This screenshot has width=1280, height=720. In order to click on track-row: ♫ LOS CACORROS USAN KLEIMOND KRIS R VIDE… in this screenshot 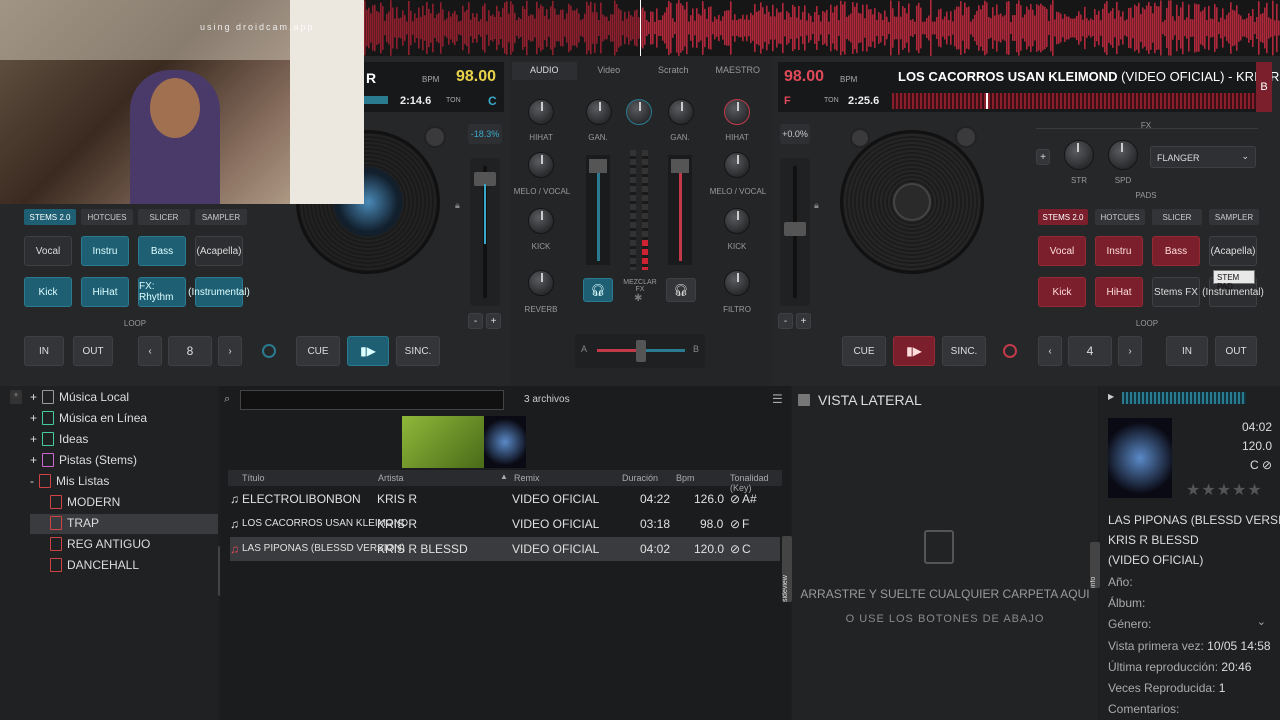, I will do `click(505, 524)`.